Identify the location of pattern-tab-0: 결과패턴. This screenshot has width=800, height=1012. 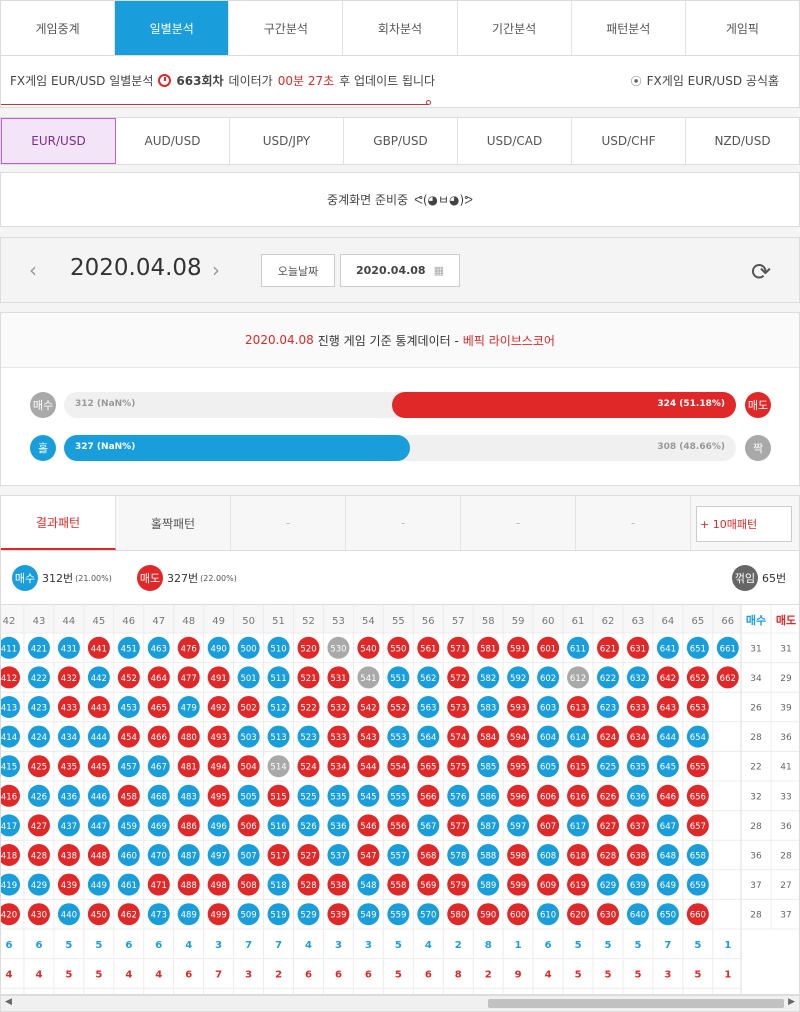
(58, 523).